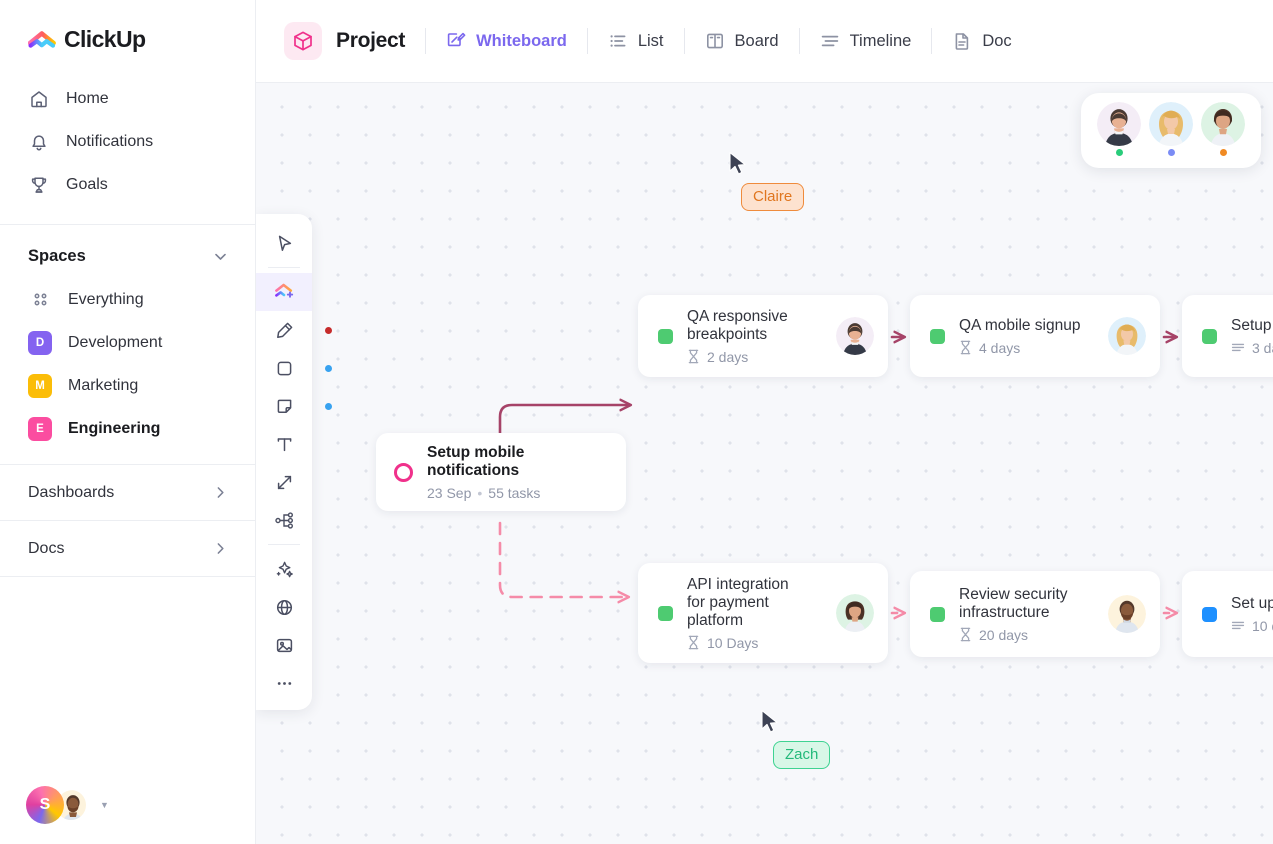  What do you see at coordinates (506, 41) in the screenshot?
I see `tab-whiteboard: Whiteboard` at bounding box center [506, 41].